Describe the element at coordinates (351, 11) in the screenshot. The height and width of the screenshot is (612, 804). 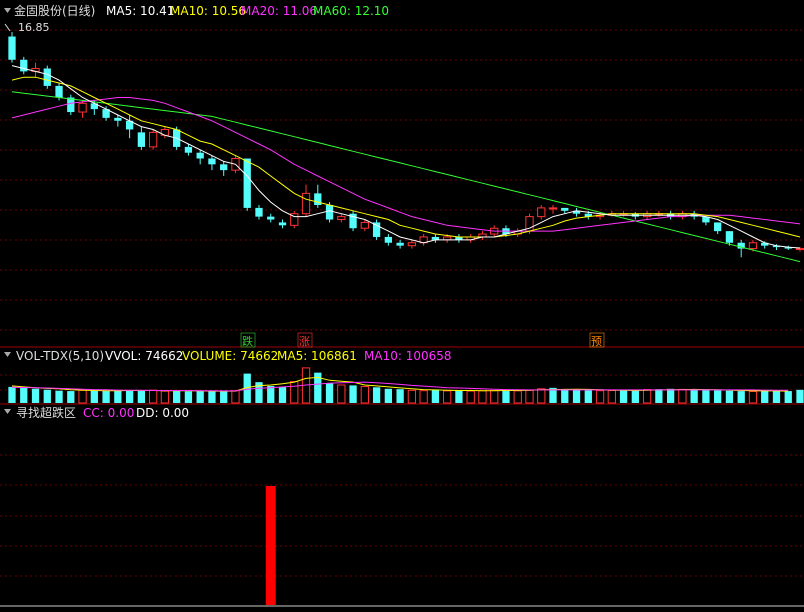
I see `ma60-label: MA60: 12.10` at that location.